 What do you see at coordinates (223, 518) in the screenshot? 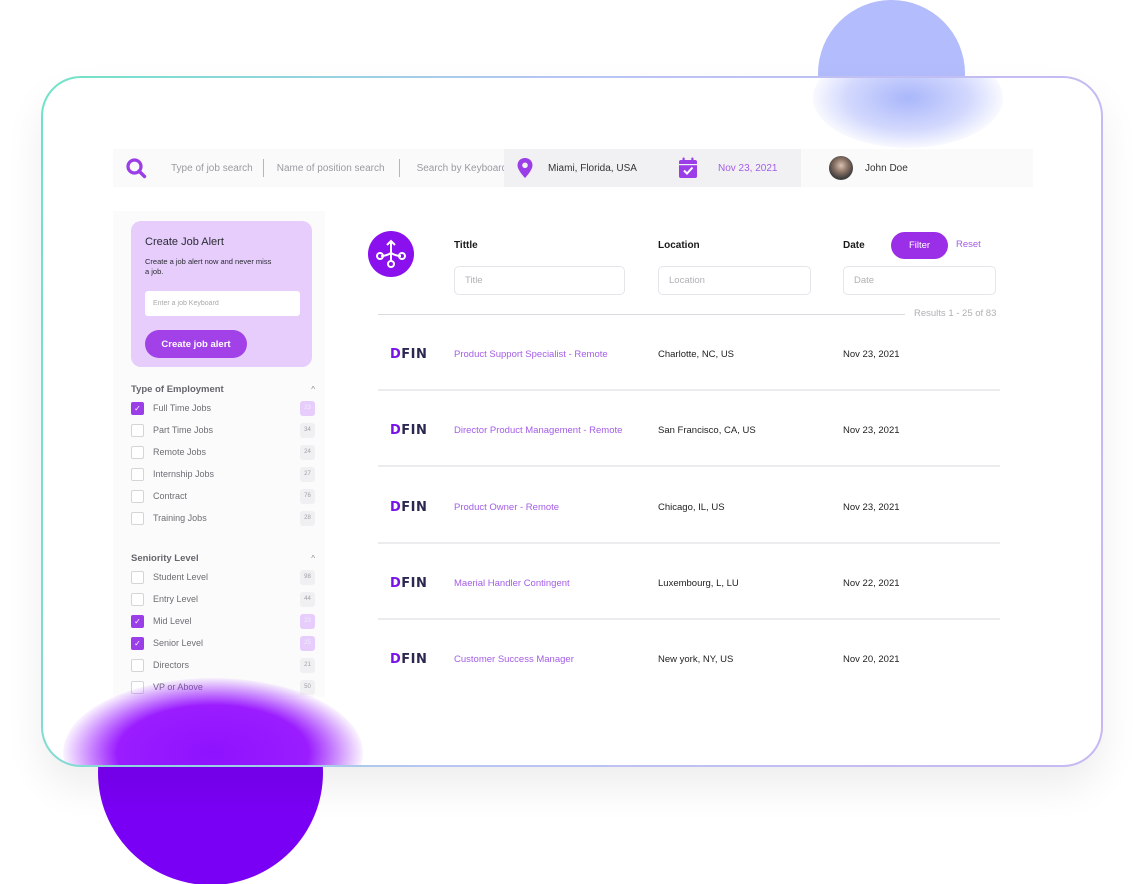
I see `filter-option: Training Jobs 28` at bounding box center [223, 518].